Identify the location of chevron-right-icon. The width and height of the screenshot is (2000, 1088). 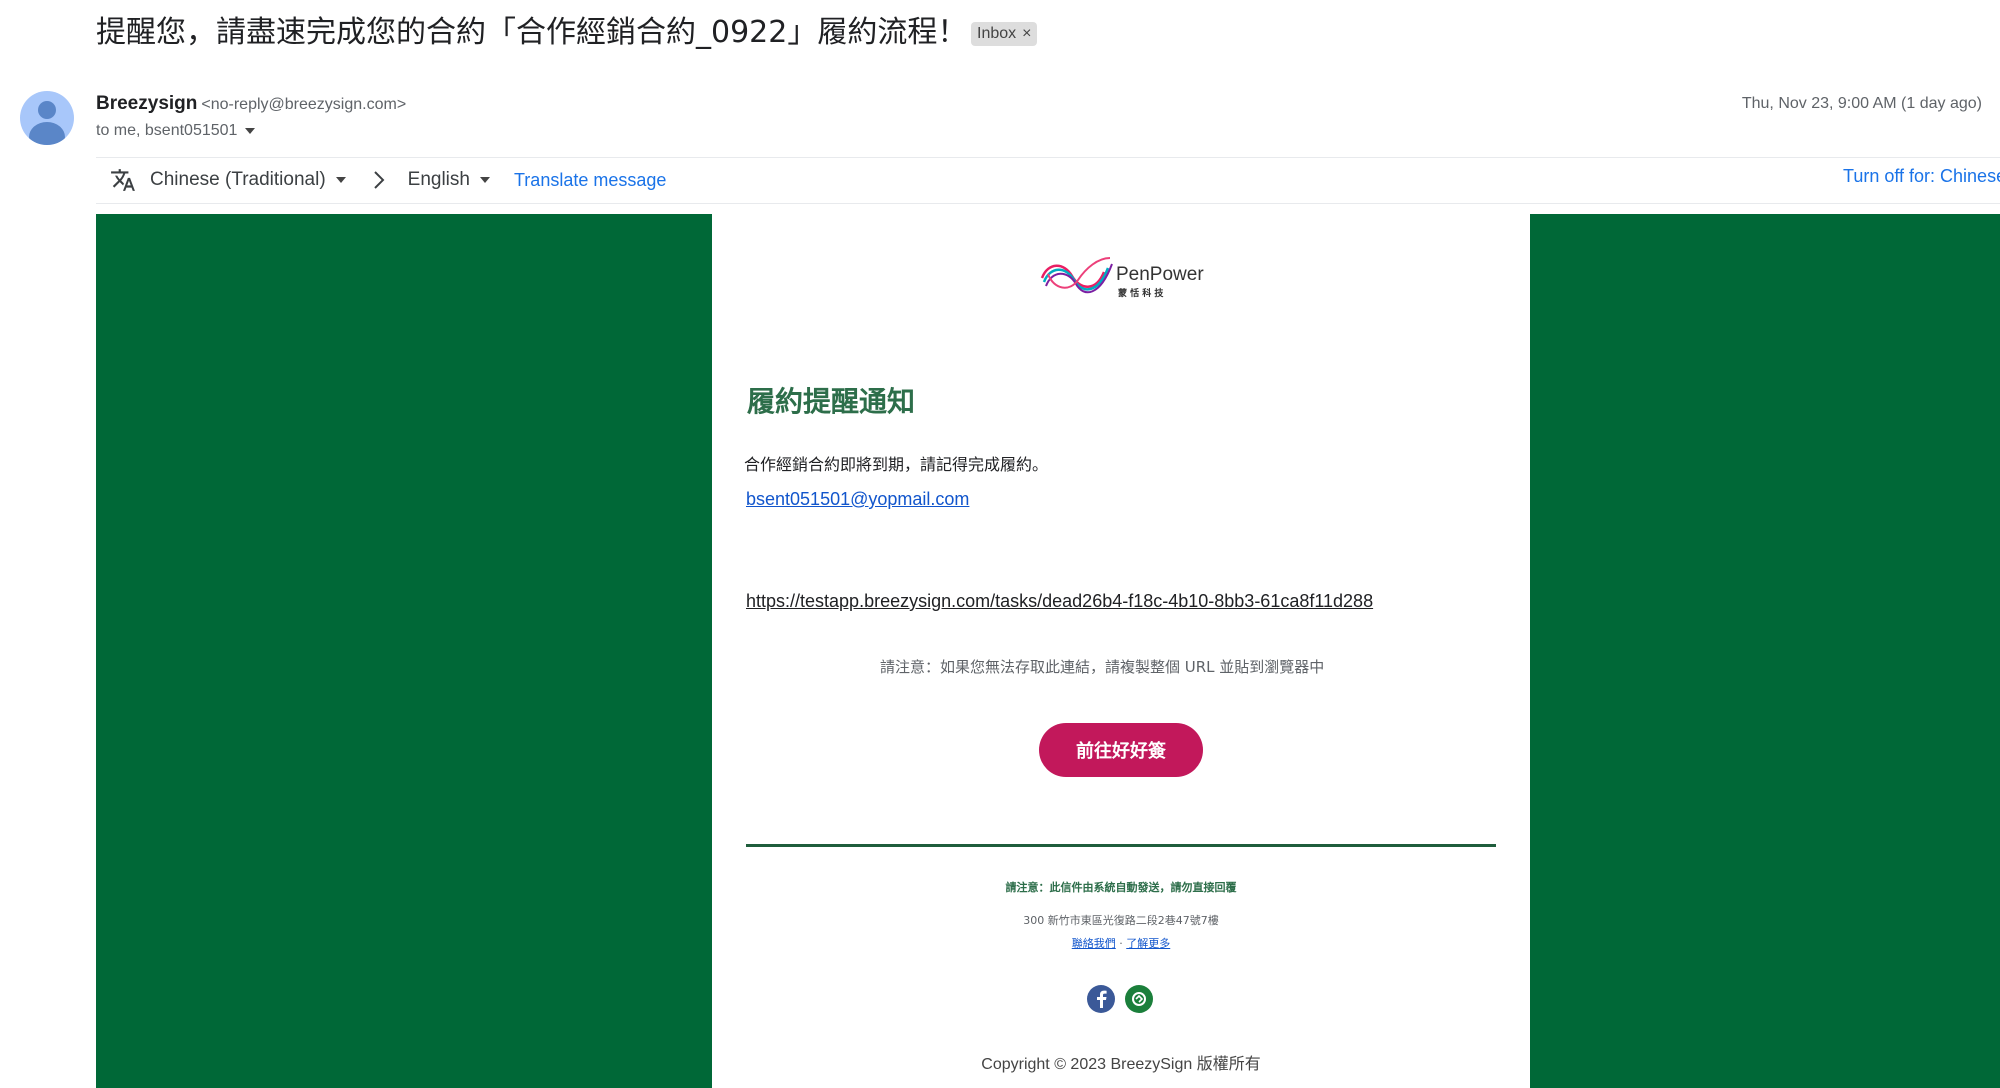
(379, 180).